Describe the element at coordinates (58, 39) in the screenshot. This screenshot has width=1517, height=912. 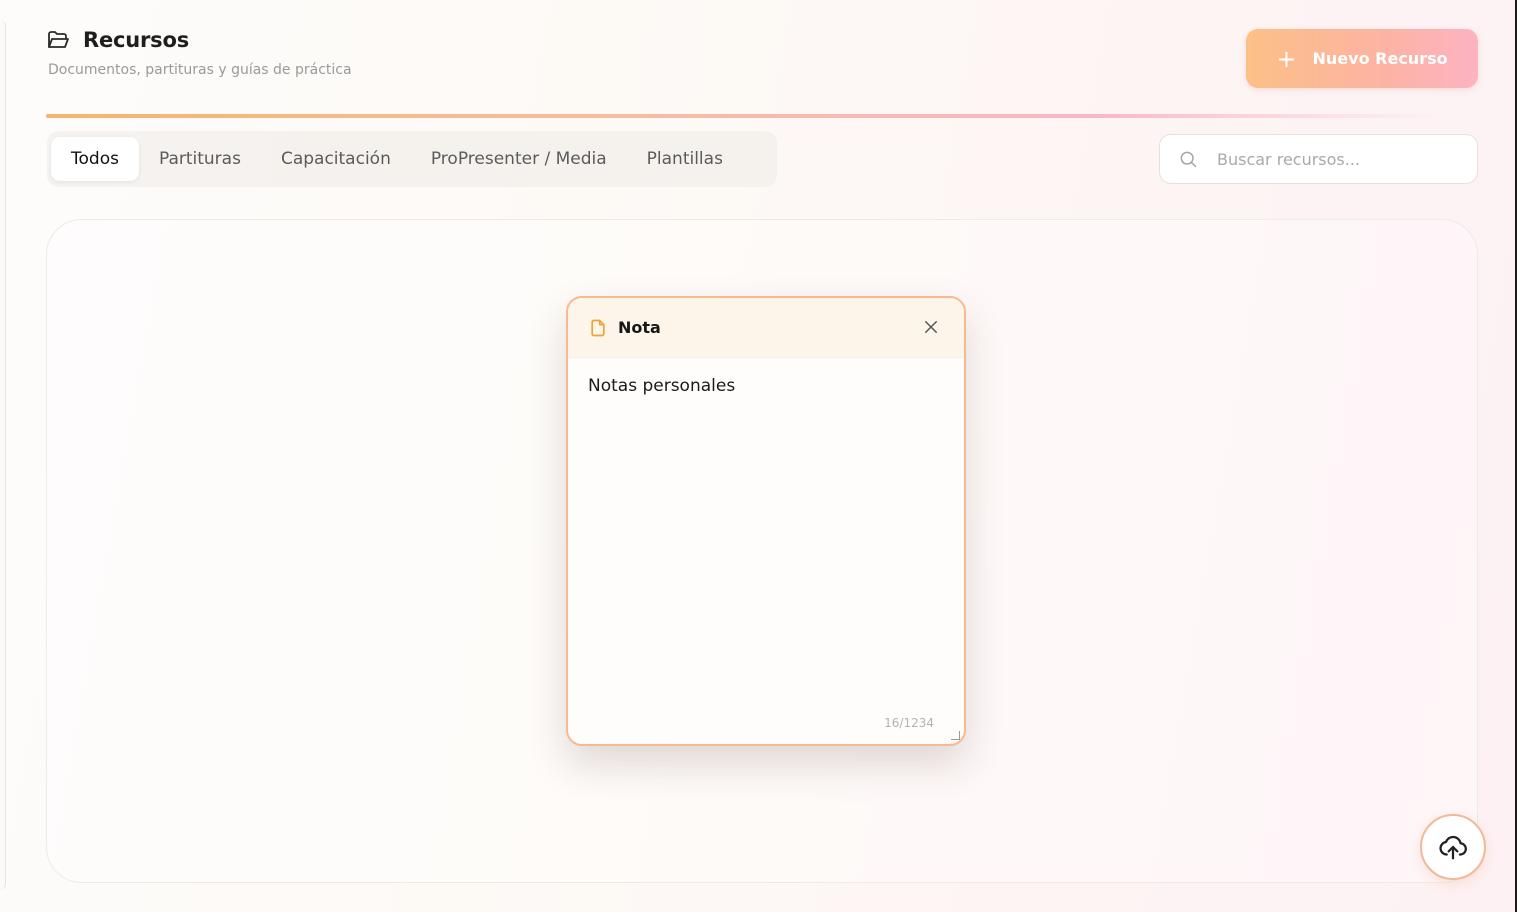
I see `folder-open-icon` at that location.